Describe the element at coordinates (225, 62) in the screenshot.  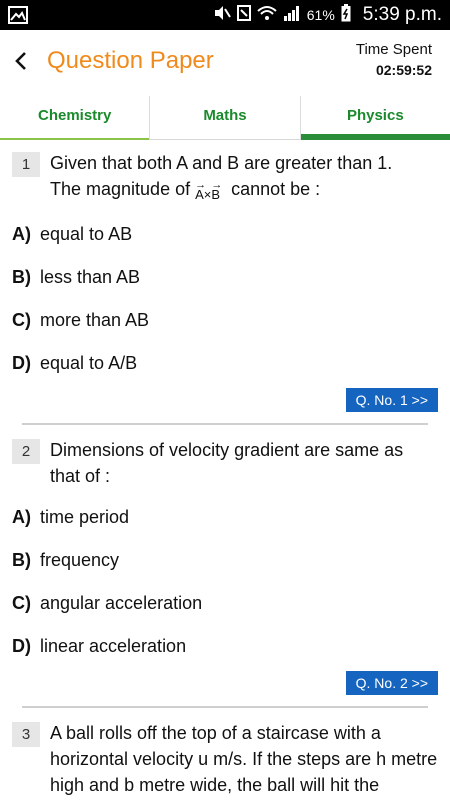
I see `app-header: Question Paper Time Spent 02:59:52` at that location.